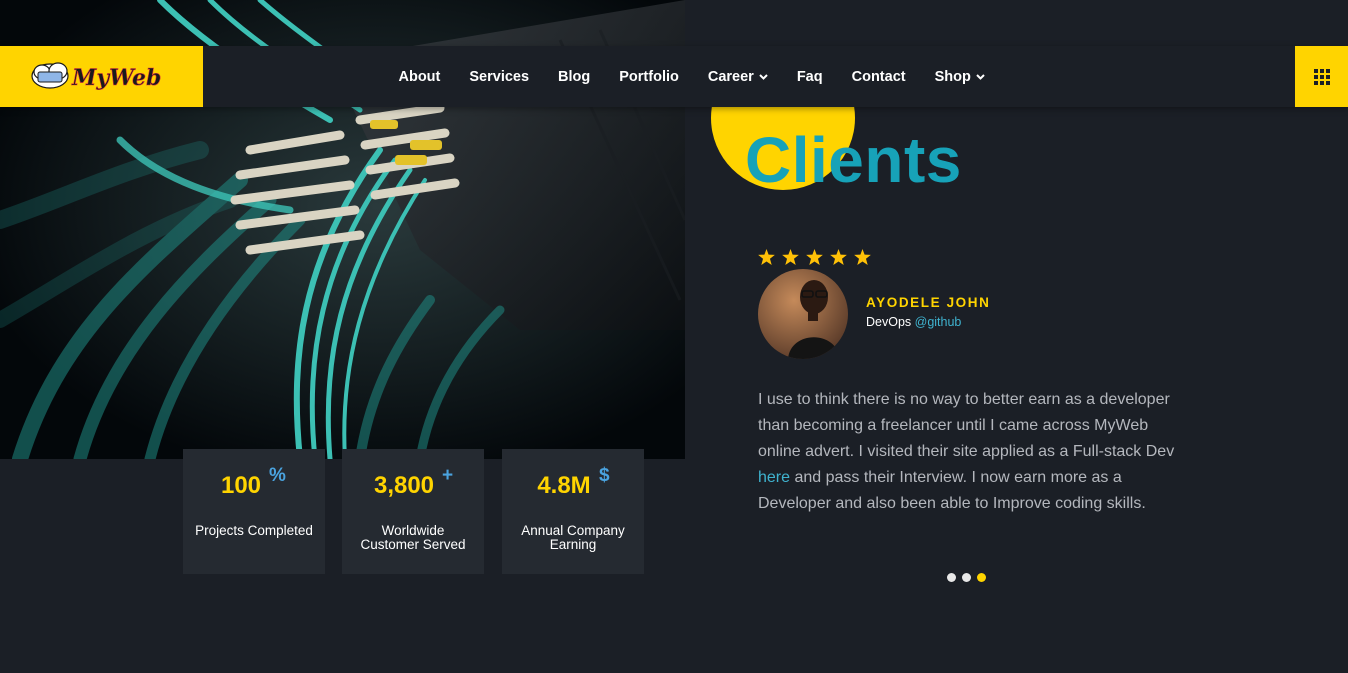 The height and width of the screenshot is (673, 1348). I want to click on client-role: DevOps @github, so click(913, 322).